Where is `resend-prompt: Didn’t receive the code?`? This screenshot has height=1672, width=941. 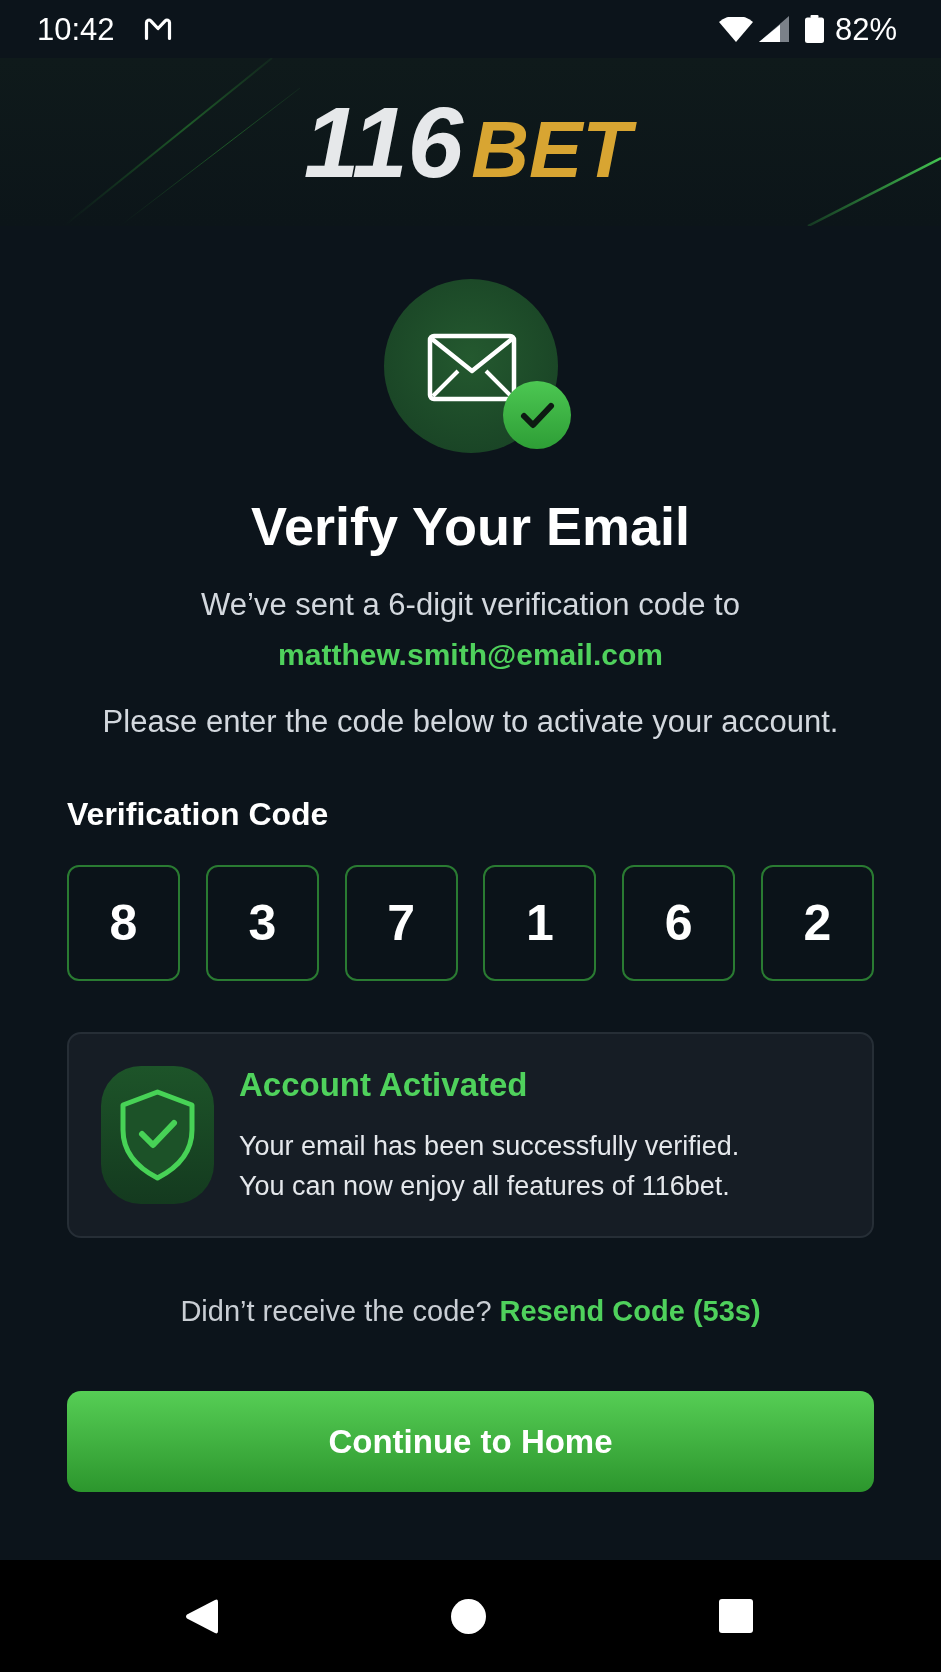 resend-prompt: Didn’t receive the code? is located at coordinates (336, 1311).